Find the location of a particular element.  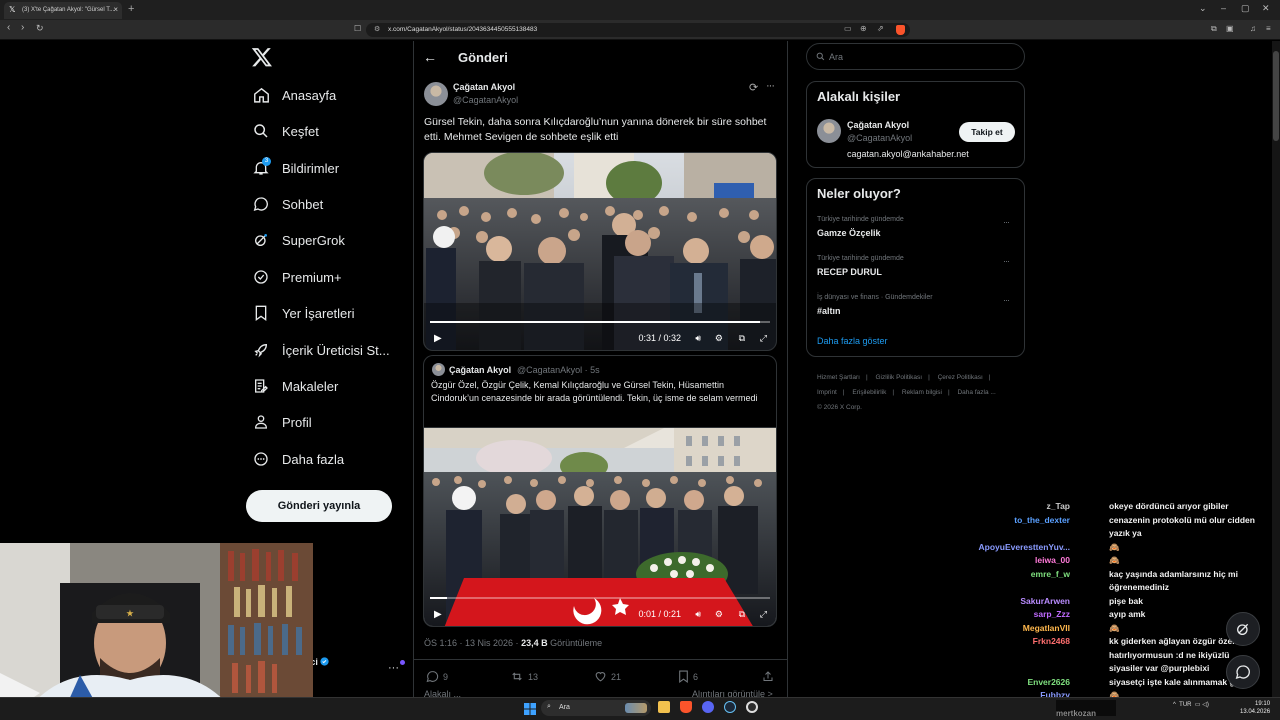

share-icon: ⇗ is located at coordinates (880, 28).